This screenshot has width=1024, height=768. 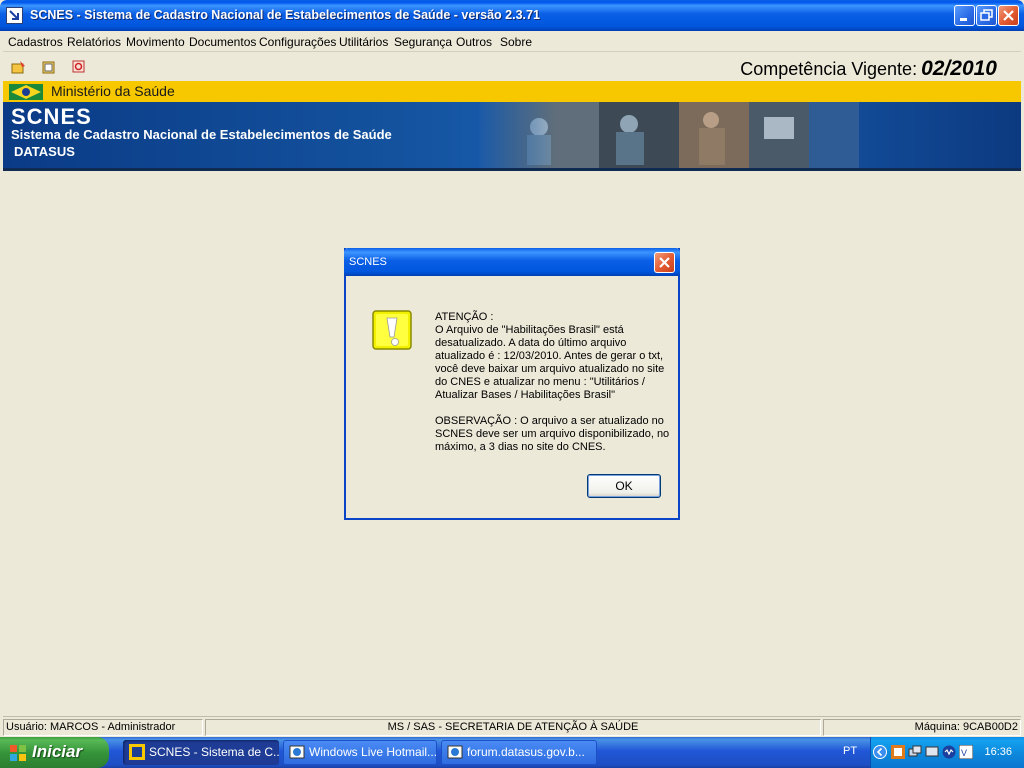 I want to click on menu-seguranca: Segurança, so click(x=423, y=42).